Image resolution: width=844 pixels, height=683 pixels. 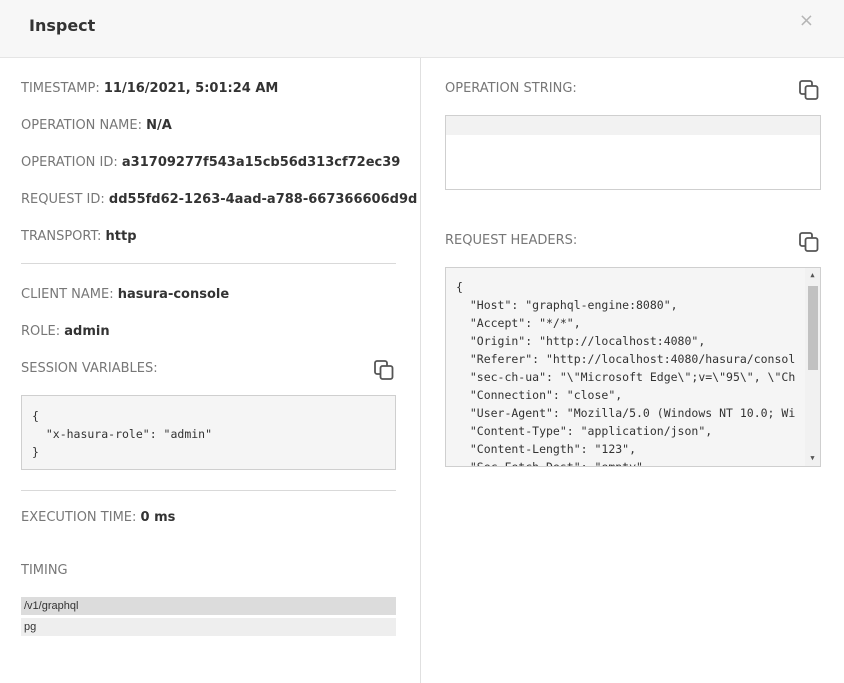 I want to click on client-name-value: hasura-console, so click(x=173, y=294).